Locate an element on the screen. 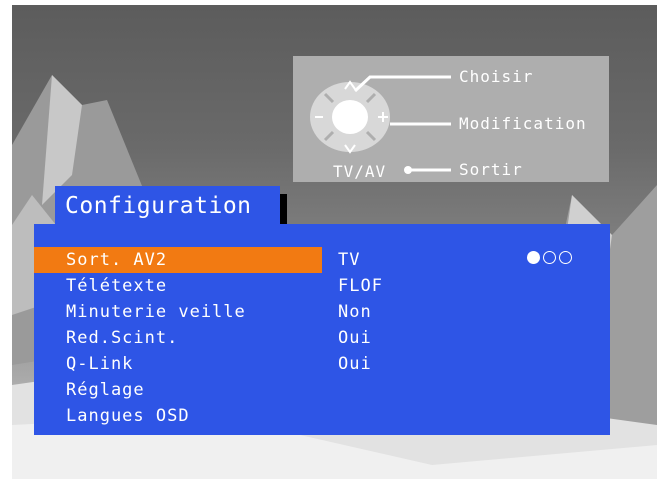 The width and height of the screenshot is (663, 482). menu-item-label: Réglage is located at coordinates (105, 390).